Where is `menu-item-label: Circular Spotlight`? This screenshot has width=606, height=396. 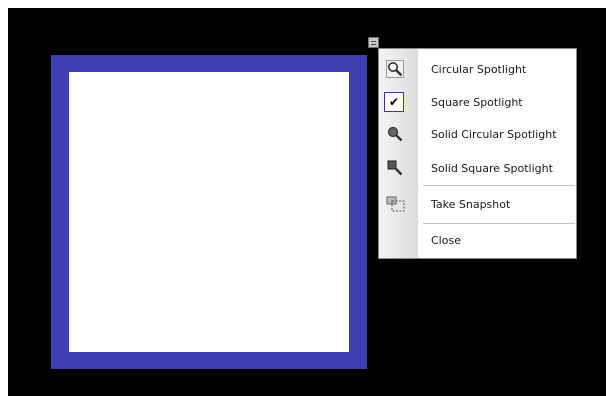 menu-item-label: Circular Spotlight is located at coordinates (479, 69).